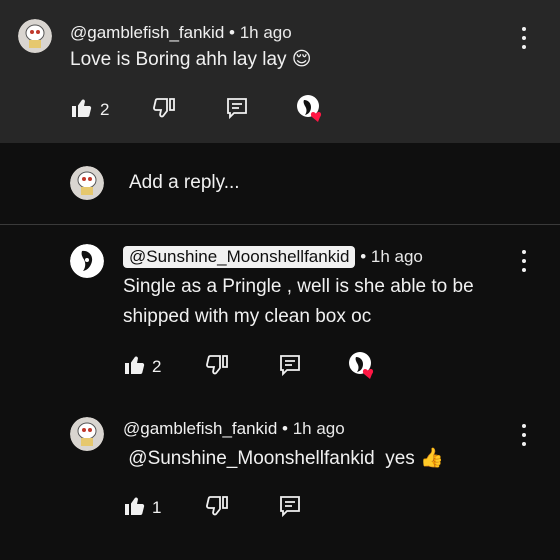 This screenshot has width=560, height=560. I want to click on reply-text: @Sunshine_Moonshellfankid yes 👍, so click(283, 459).